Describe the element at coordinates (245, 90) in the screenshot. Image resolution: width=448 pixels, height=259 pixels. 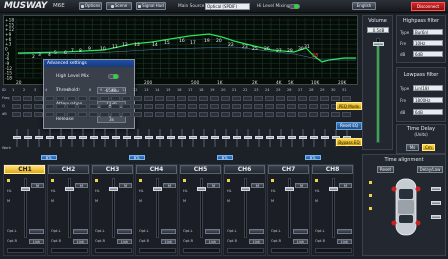
I see `eq-band-id: 22` at that location.